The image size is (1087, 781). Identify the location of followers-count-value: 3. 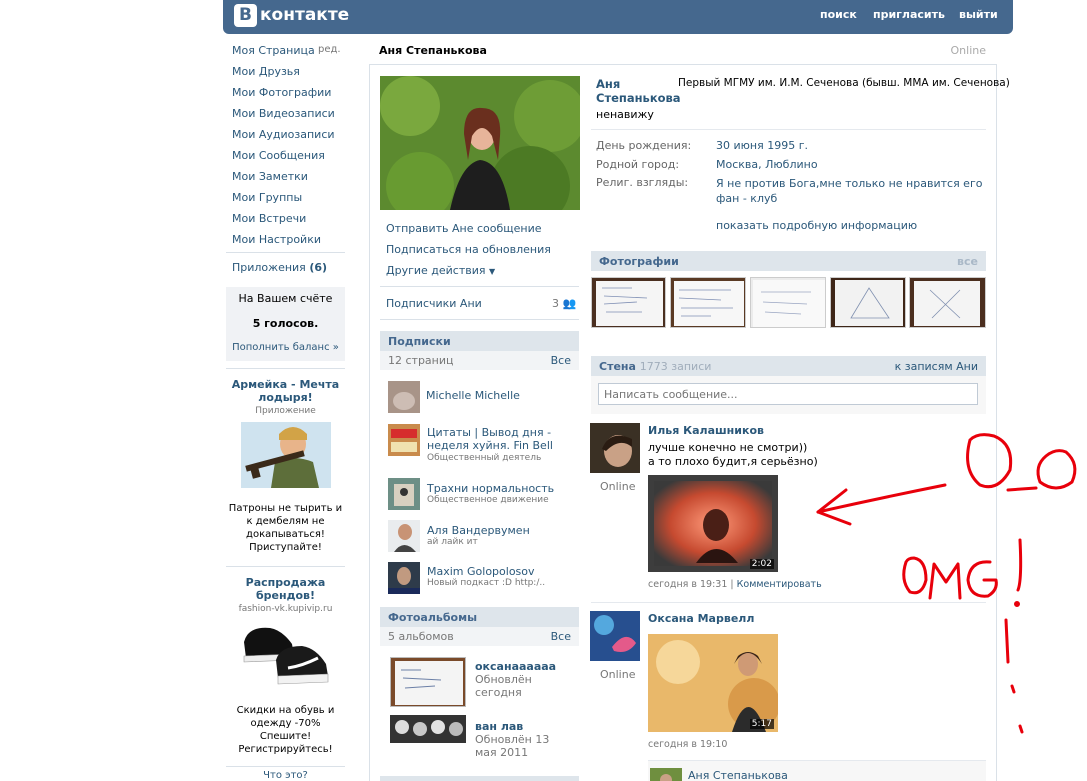
(555, 303).